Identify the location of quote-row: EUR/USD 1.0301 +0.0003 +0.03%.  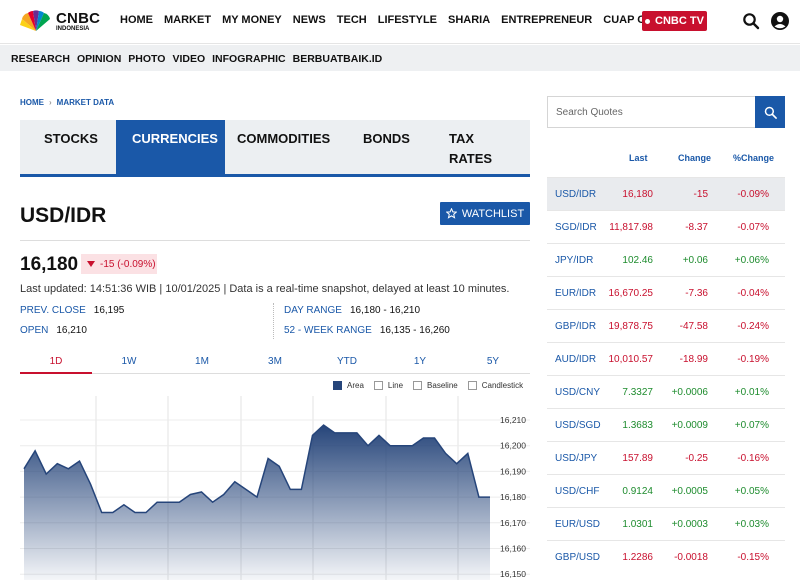
(666, 523).